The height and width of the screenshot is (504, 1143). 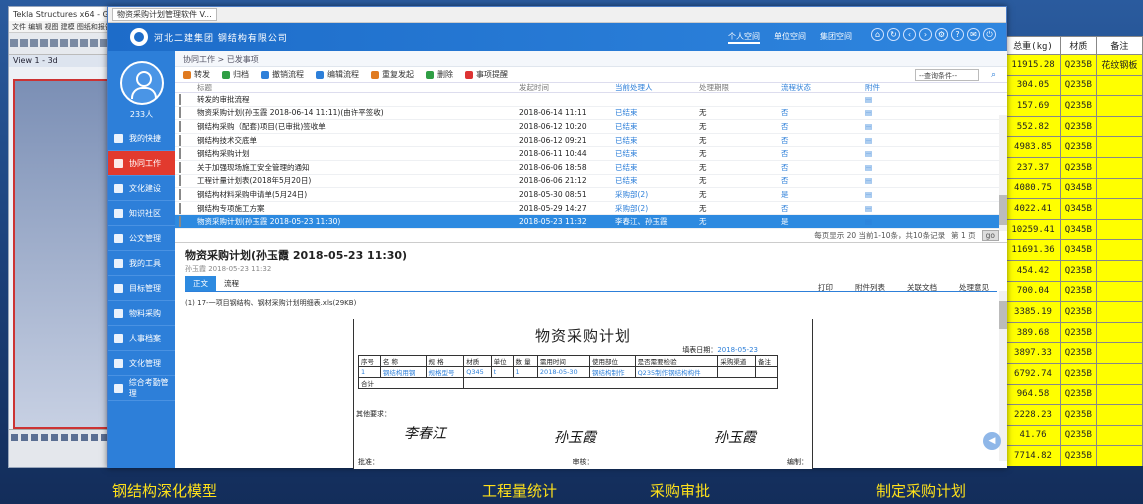 I want to click on grid-head-cell: 处理期限, so click(x=740, y=87).